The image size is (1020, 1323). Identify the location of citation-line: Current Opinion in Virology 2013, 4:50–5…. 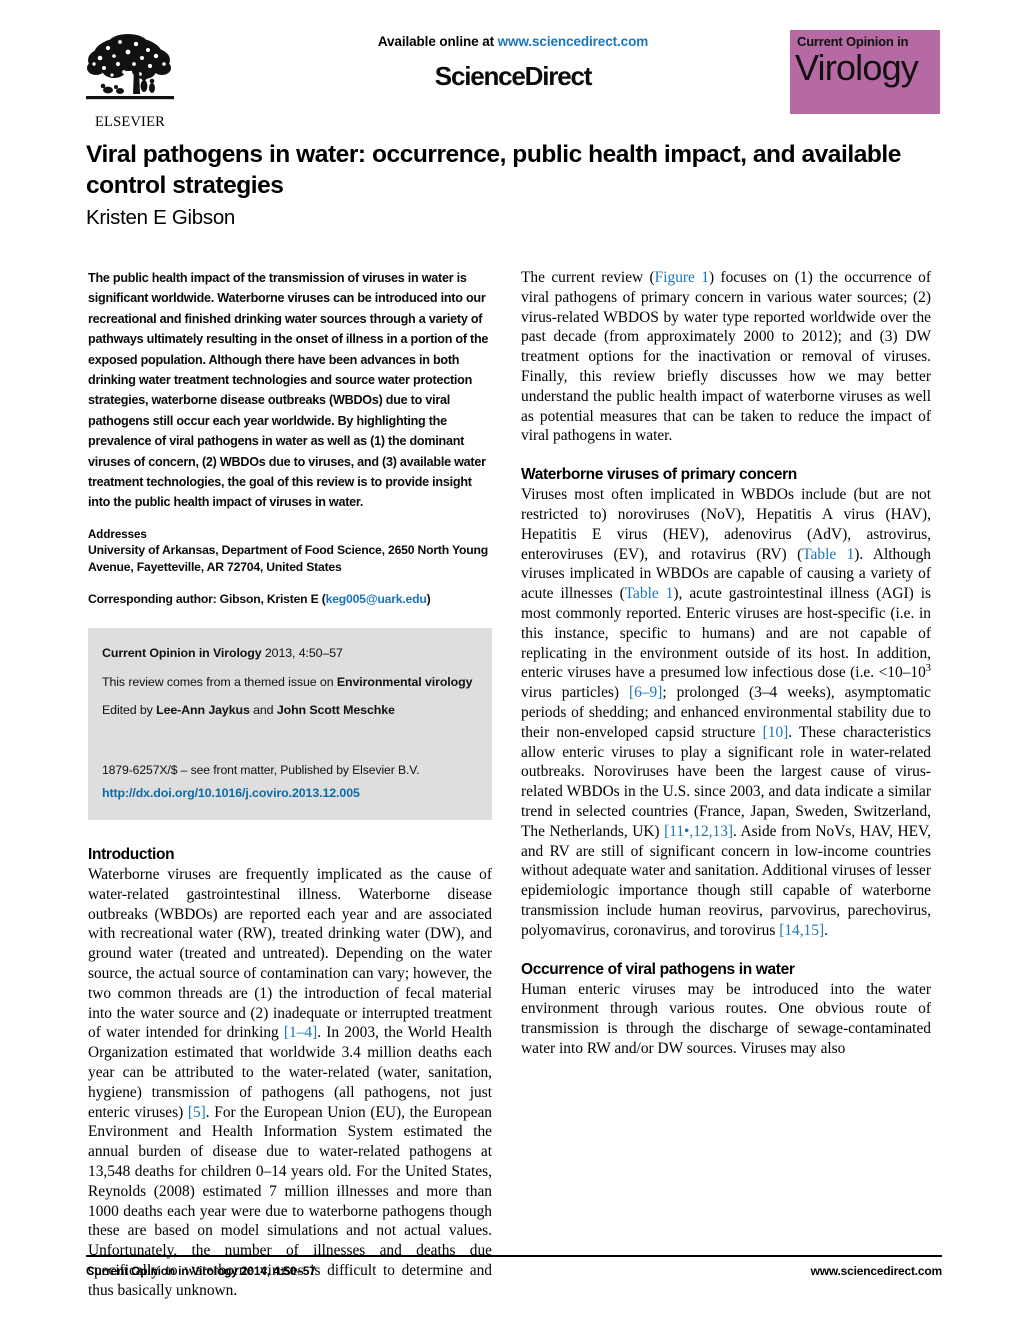
(290, 653).